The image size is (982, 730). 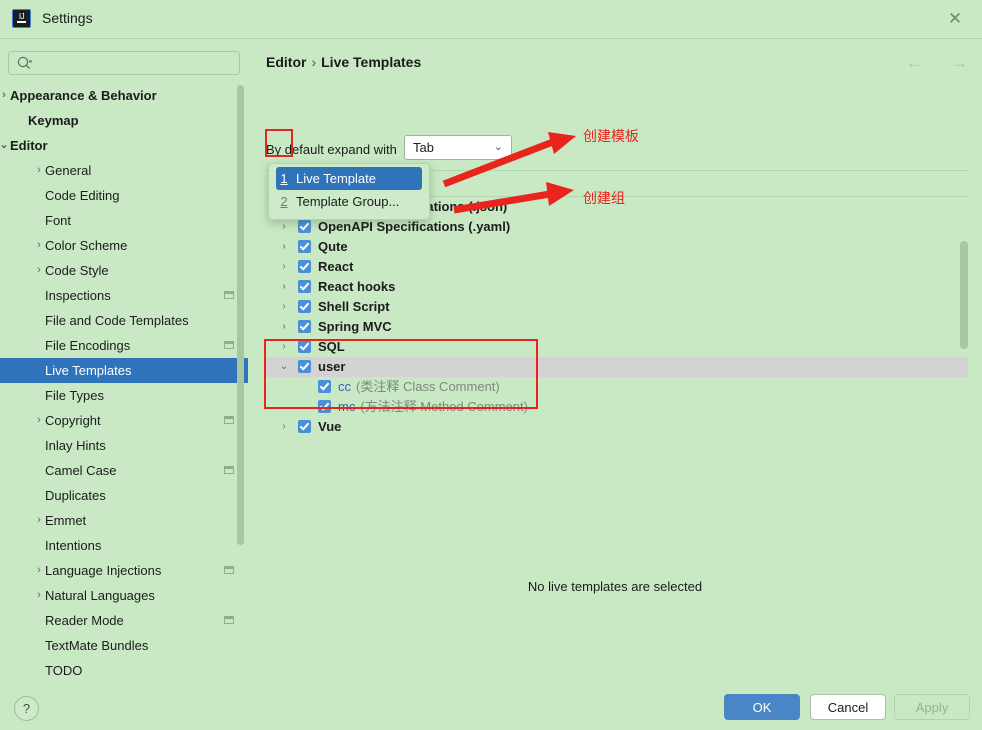 I want to click on template-item-cc: cc (类注释 Class Comment), so click(x=617, y=387).